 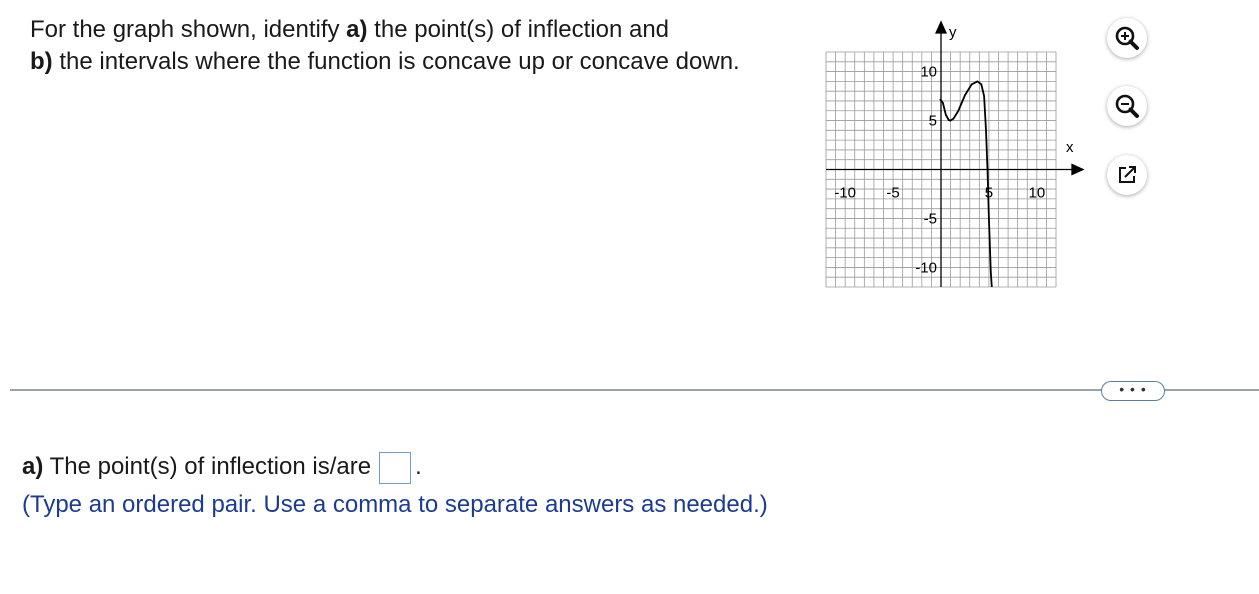 I want to click on zoom-out-button, so click(x=1127, y=106).